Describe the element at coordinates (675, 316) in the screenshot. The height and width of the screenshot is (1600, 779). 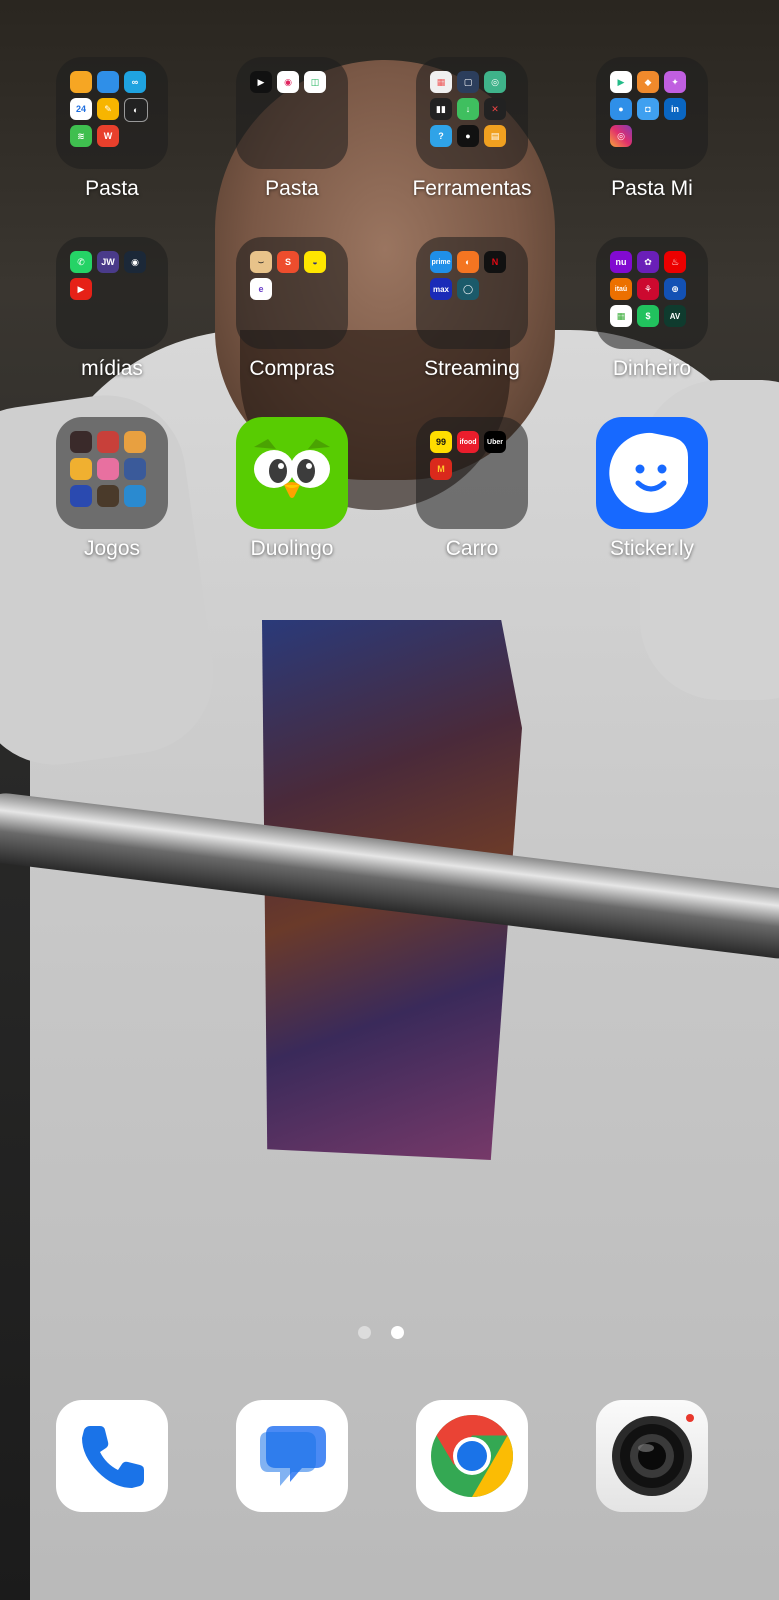
I see `av-icon: AV` at that location.